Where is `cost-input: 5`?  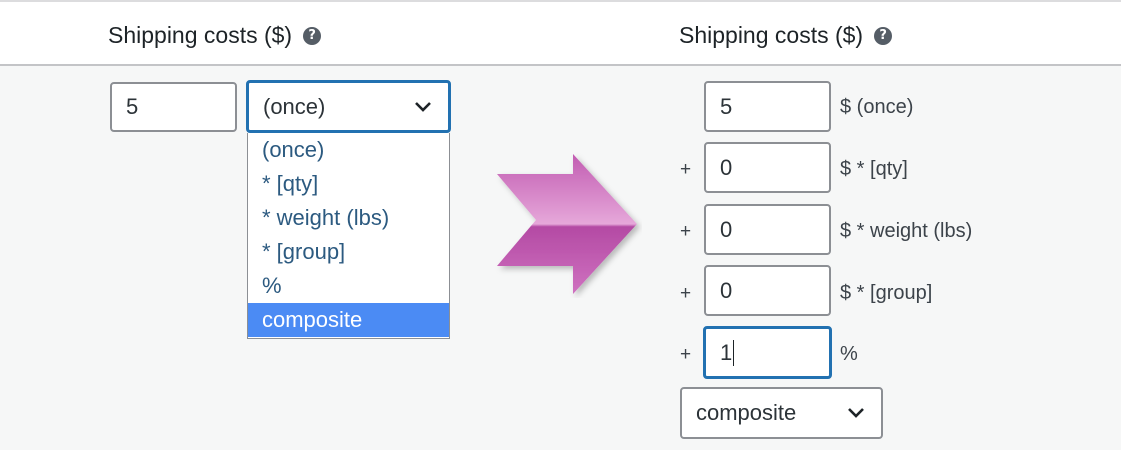 cost-input: 5 is located at coordinates (173, 107).